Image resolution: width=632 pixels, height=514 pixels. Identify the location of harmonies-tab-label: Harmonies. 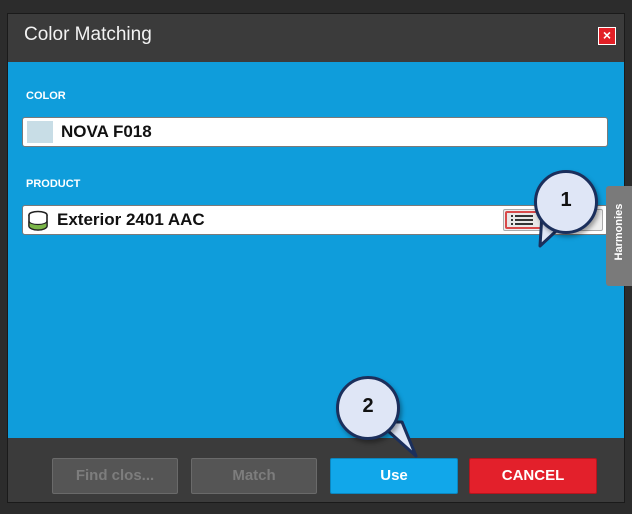
(619, 232).